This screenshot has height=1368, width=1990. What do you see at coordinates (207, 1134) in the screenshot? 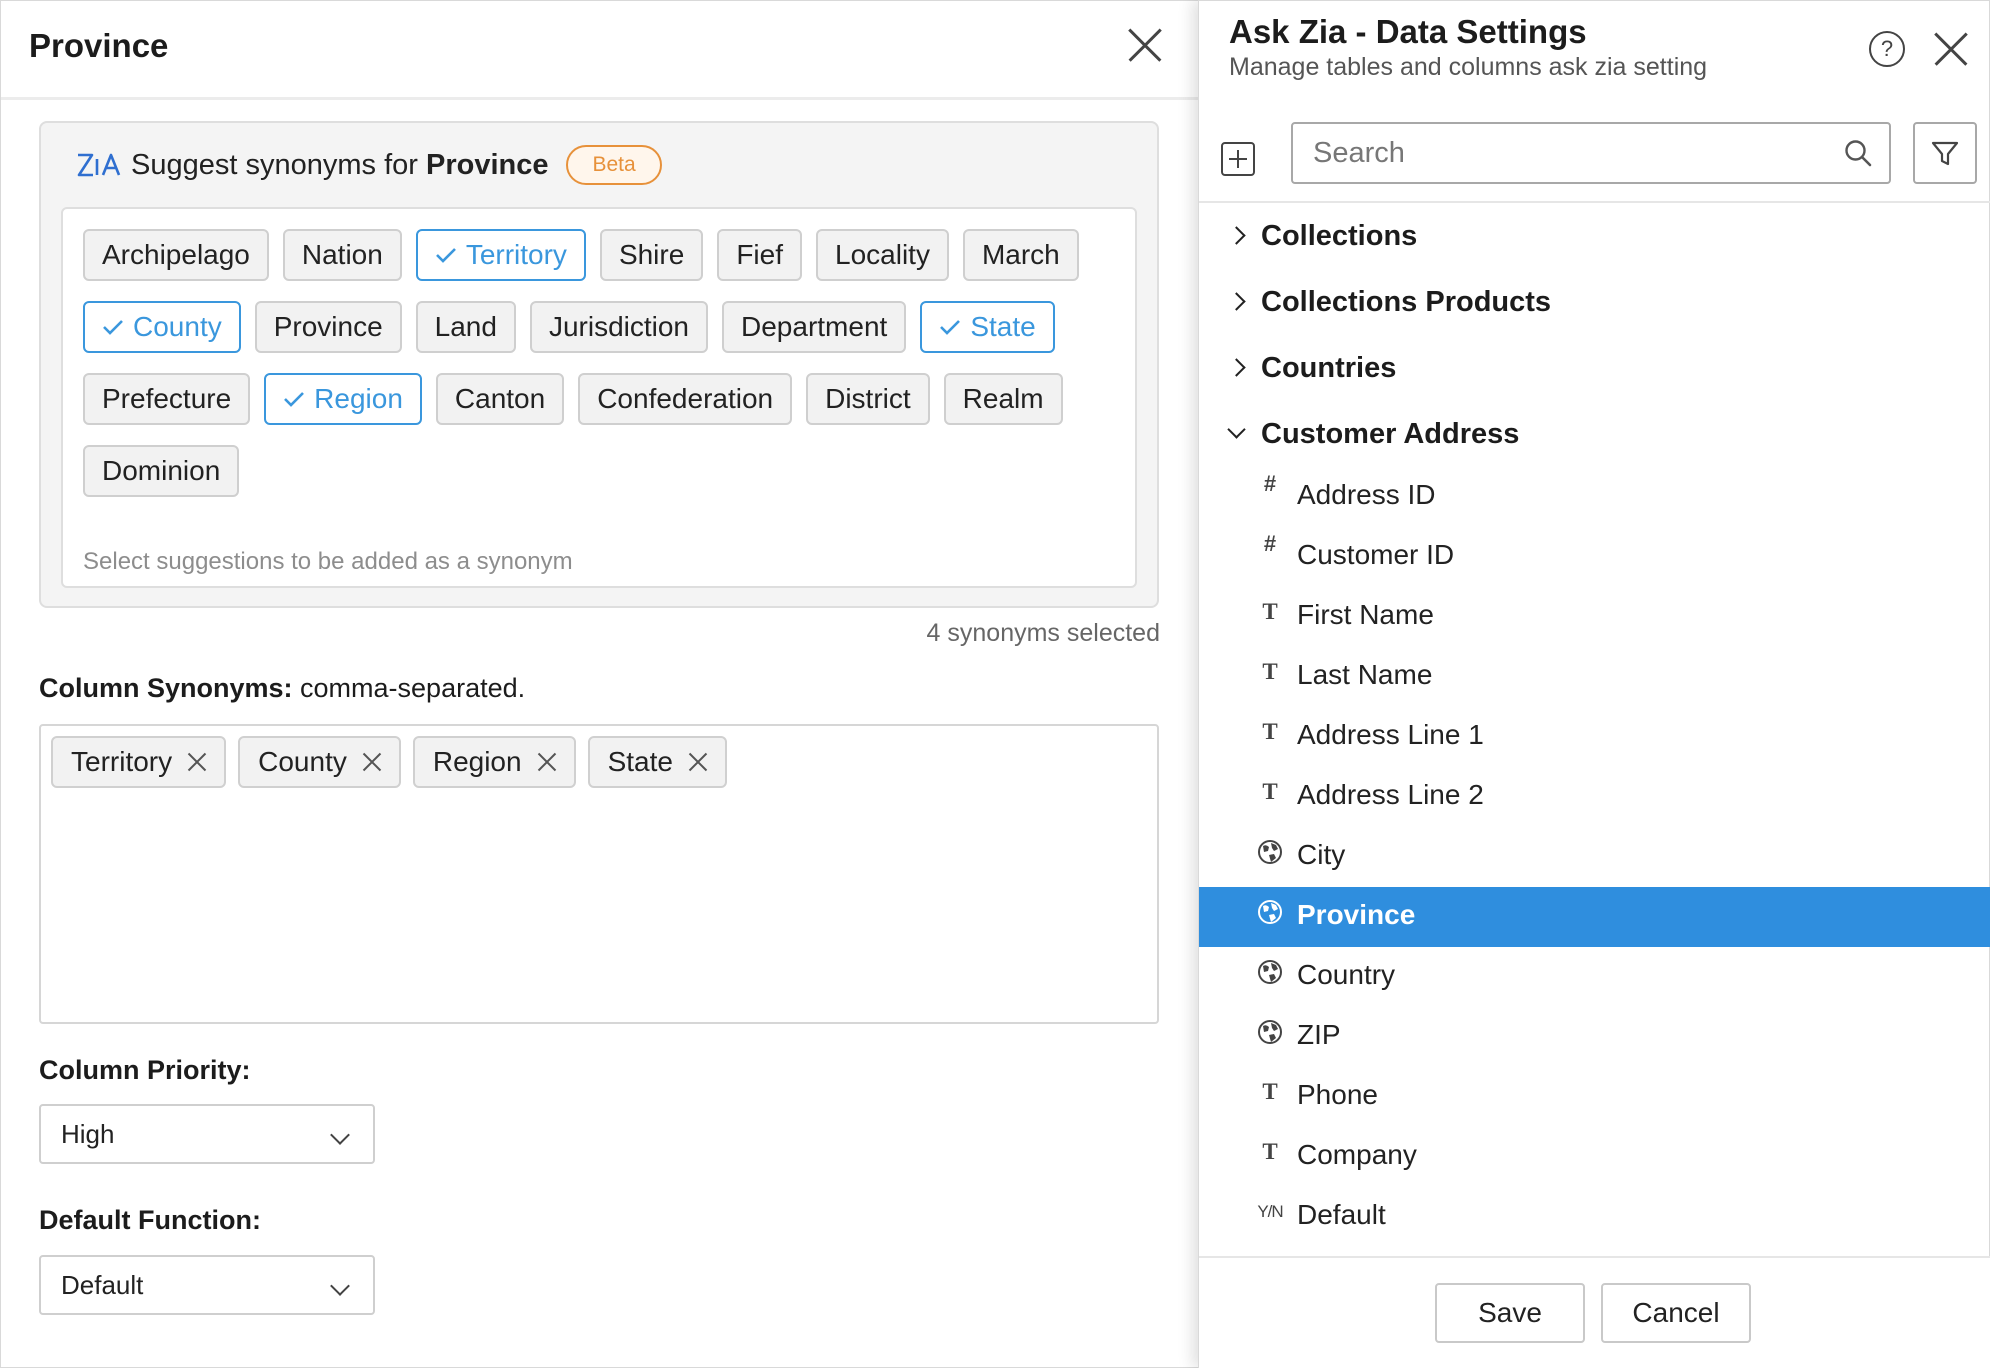
I see `column-priority-select: High` at bounding box center [207, 1134].